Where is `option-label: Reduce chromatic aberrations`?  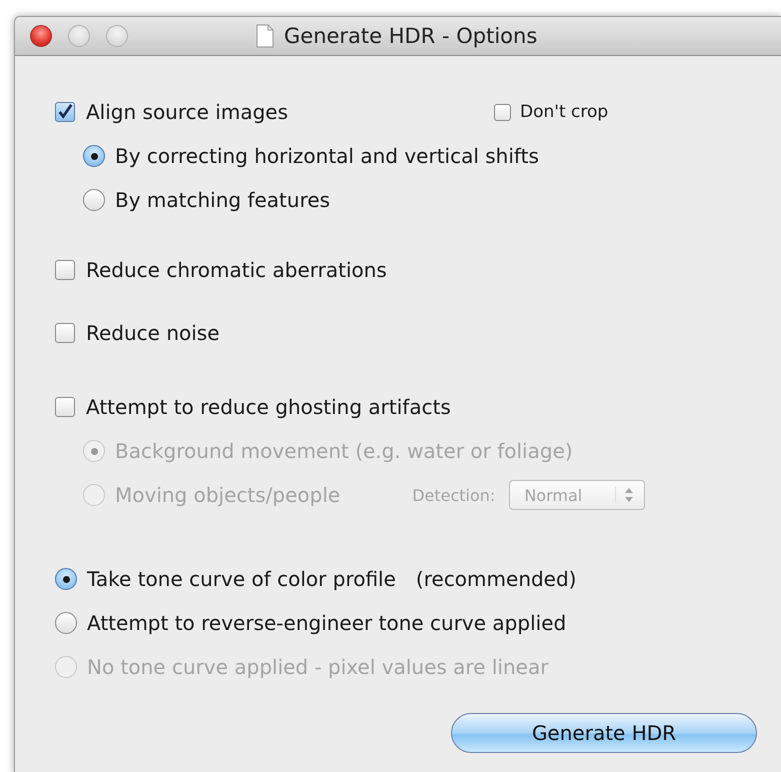 option-label: Reduce chromatic aberrations is located at coordinates (236, 270).